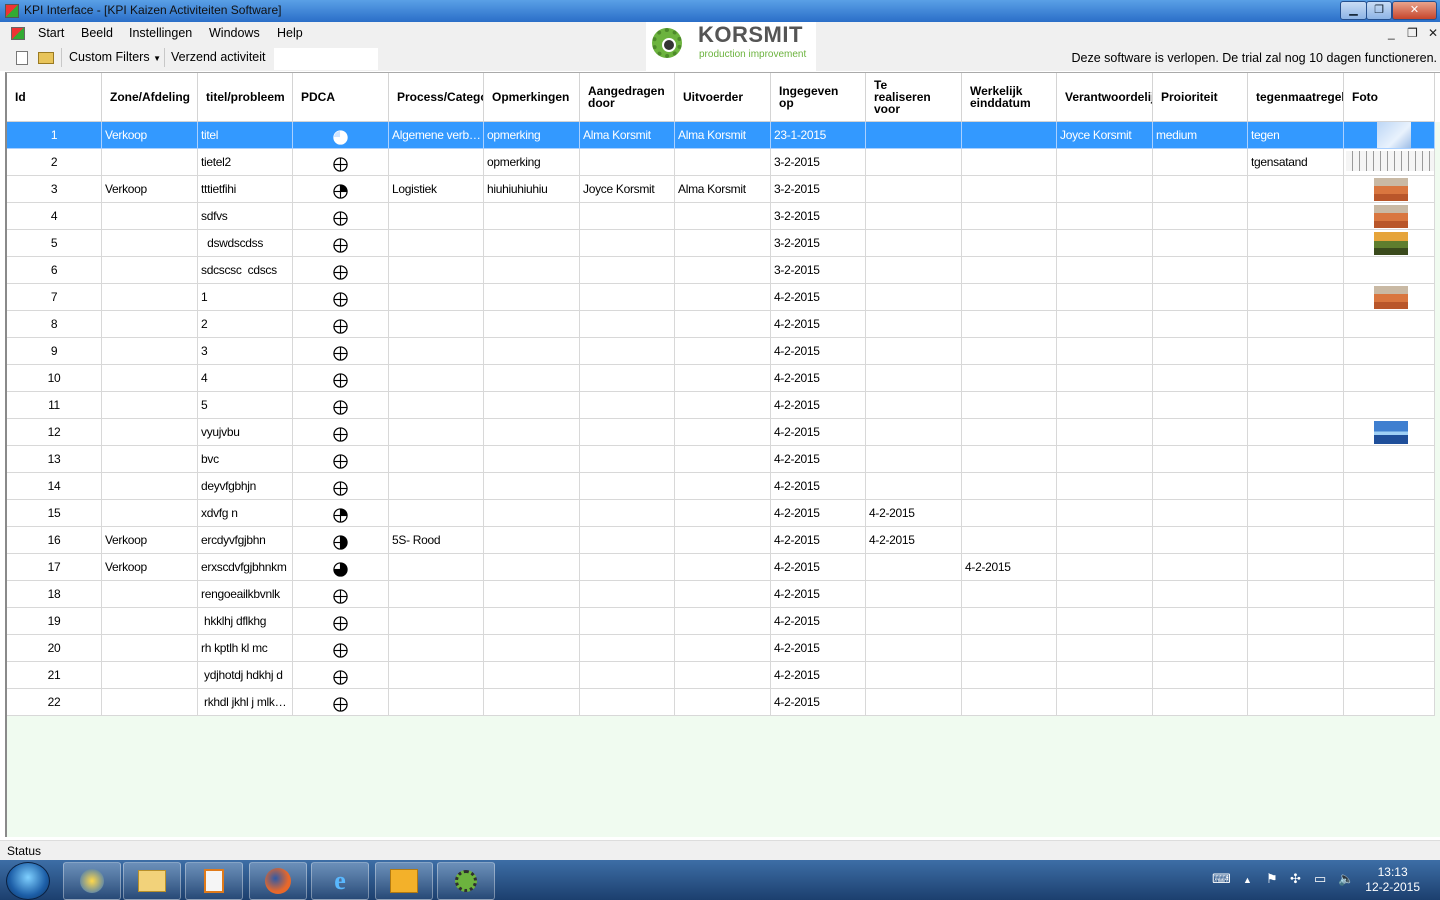 This screenshot has width=1440, height=900. I want to click on cell-titel: bvc, so click(245, 459).